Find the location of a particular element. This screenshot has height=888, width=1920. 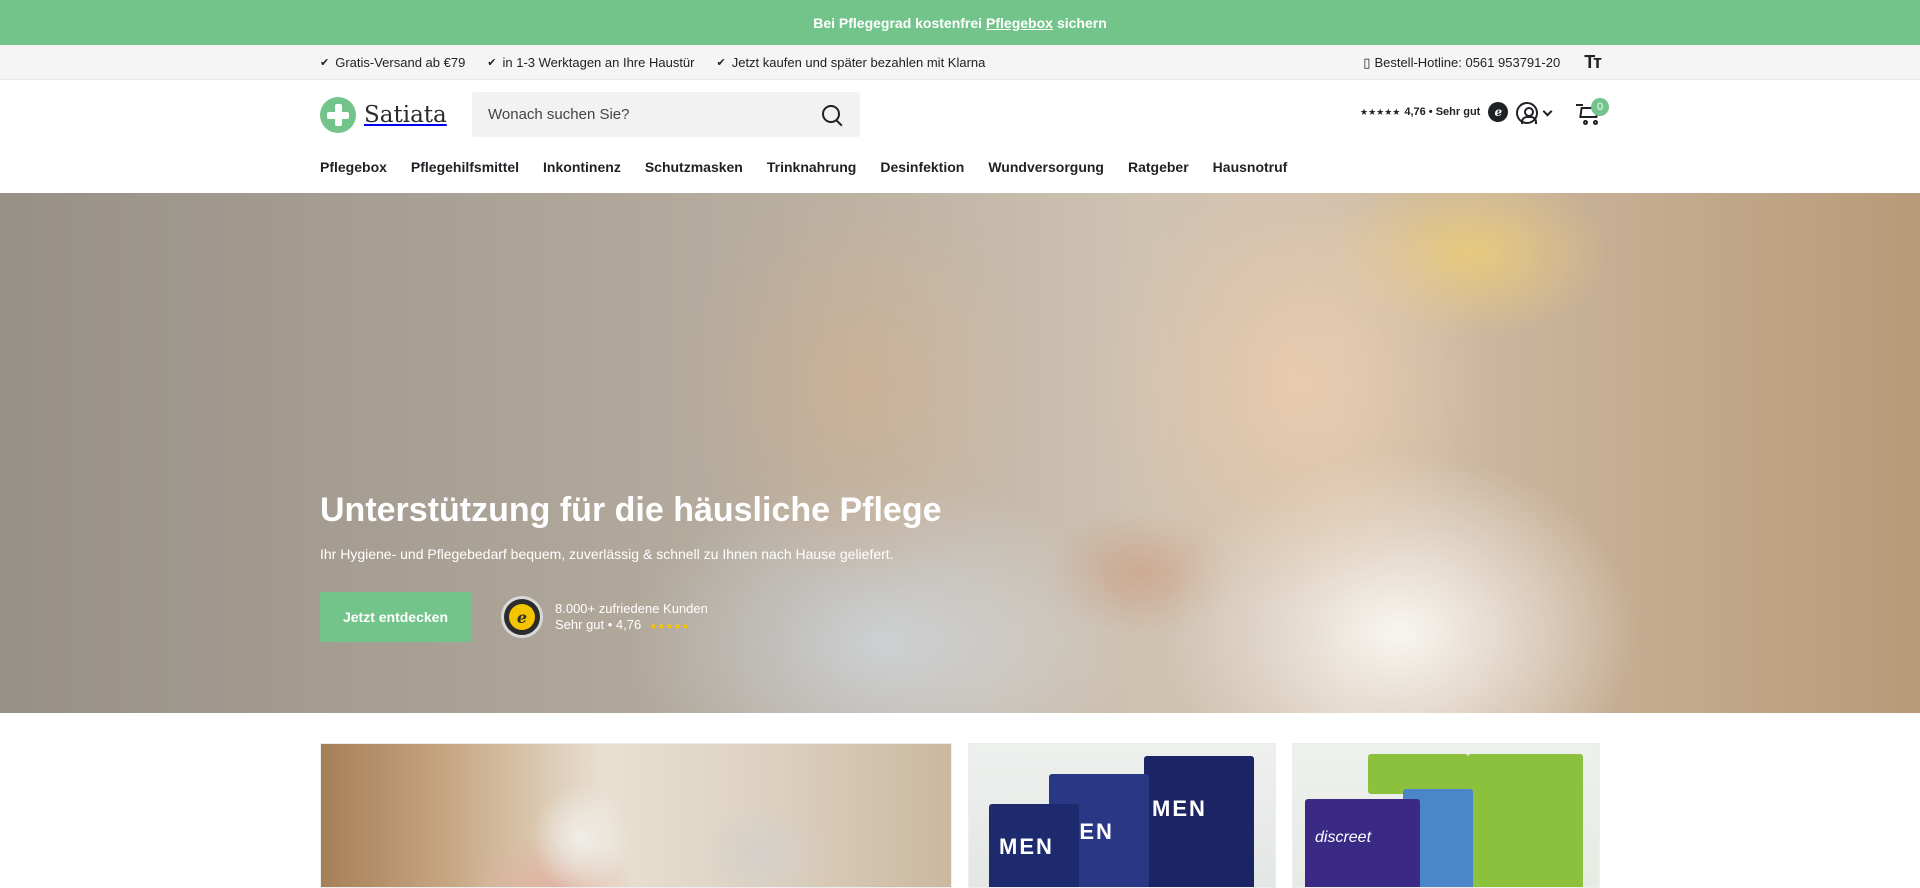

announcement-text: Bei Pflegegrad kostenfrei is located at coordinates (898, 22).